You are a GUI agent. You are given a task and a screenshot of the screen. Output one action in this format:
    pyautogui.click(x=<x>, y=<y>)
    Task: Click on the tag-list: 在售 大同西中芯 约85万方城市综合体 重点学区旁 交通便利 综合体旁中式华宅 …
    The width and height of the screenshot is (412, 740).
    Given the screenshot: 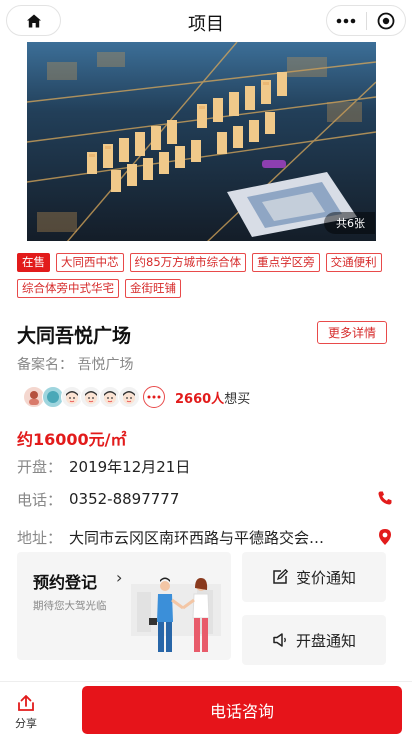 What is the action you would take?
    pyautogui.click(x=207, y=275)
    